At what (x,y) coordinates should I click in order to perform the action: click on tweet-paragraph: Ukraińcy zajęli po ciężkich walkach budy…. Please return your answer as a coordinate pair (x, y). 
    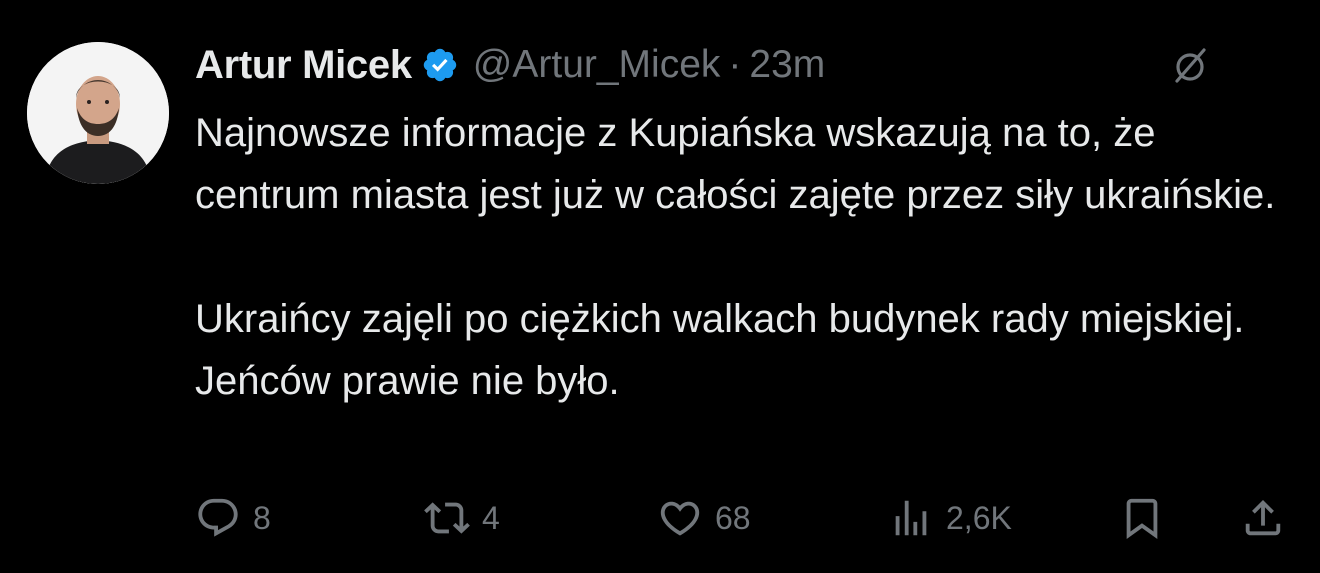
    Looking at the image, I should click on (720, 350).